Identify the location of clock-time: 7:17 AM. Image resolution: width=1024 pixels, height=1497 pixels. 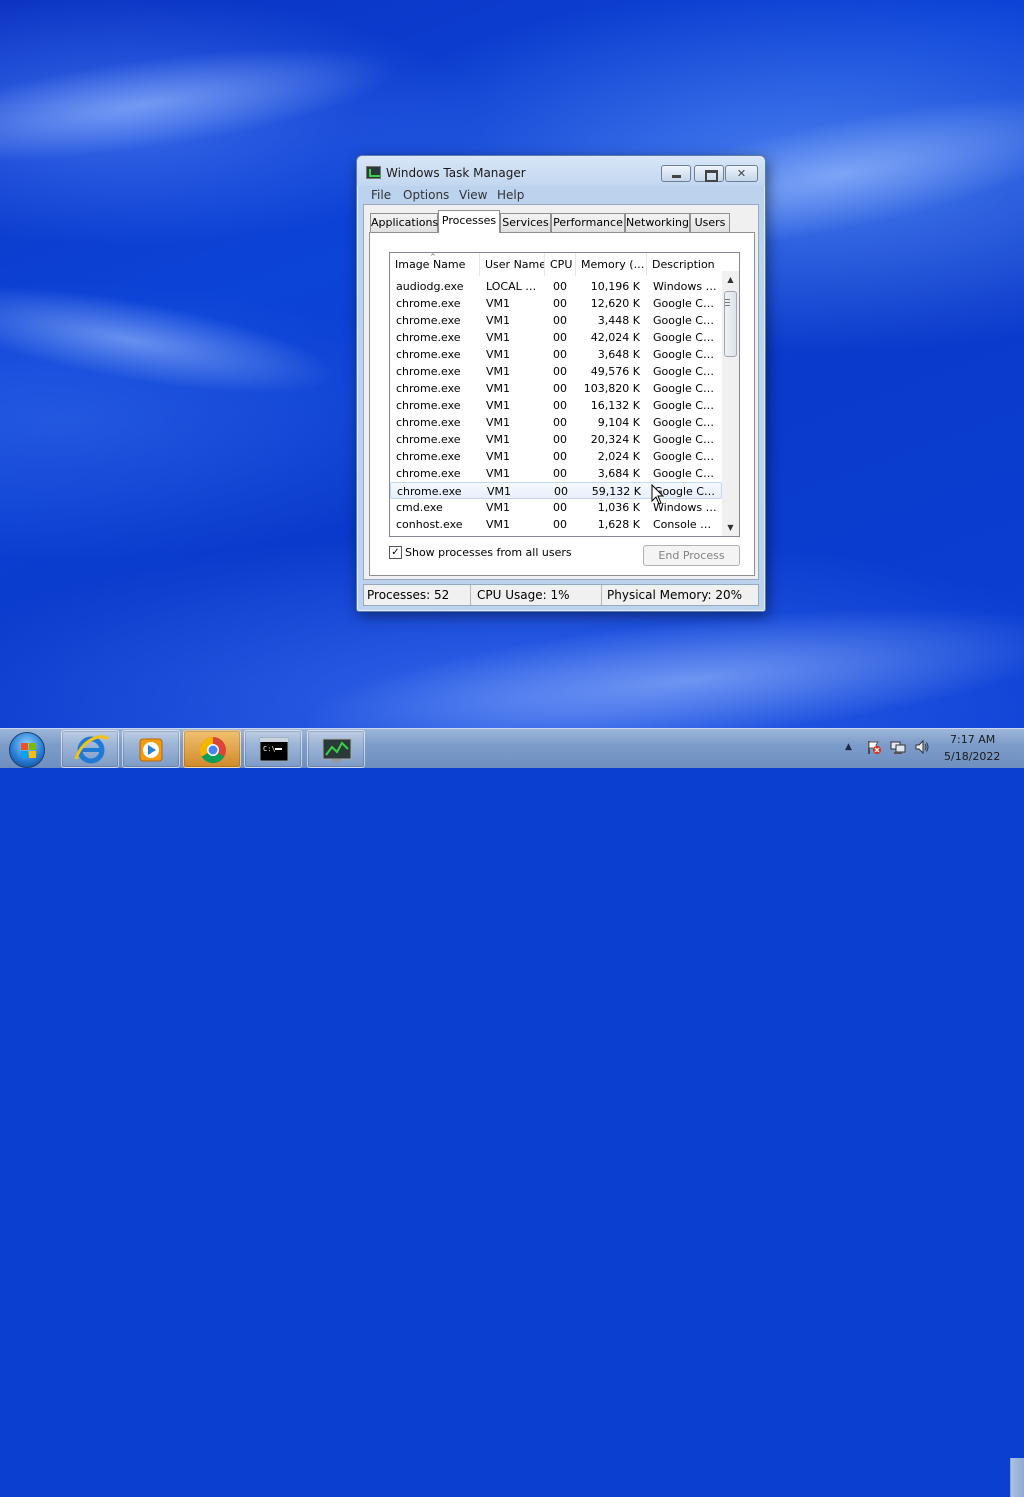
(972, 739).